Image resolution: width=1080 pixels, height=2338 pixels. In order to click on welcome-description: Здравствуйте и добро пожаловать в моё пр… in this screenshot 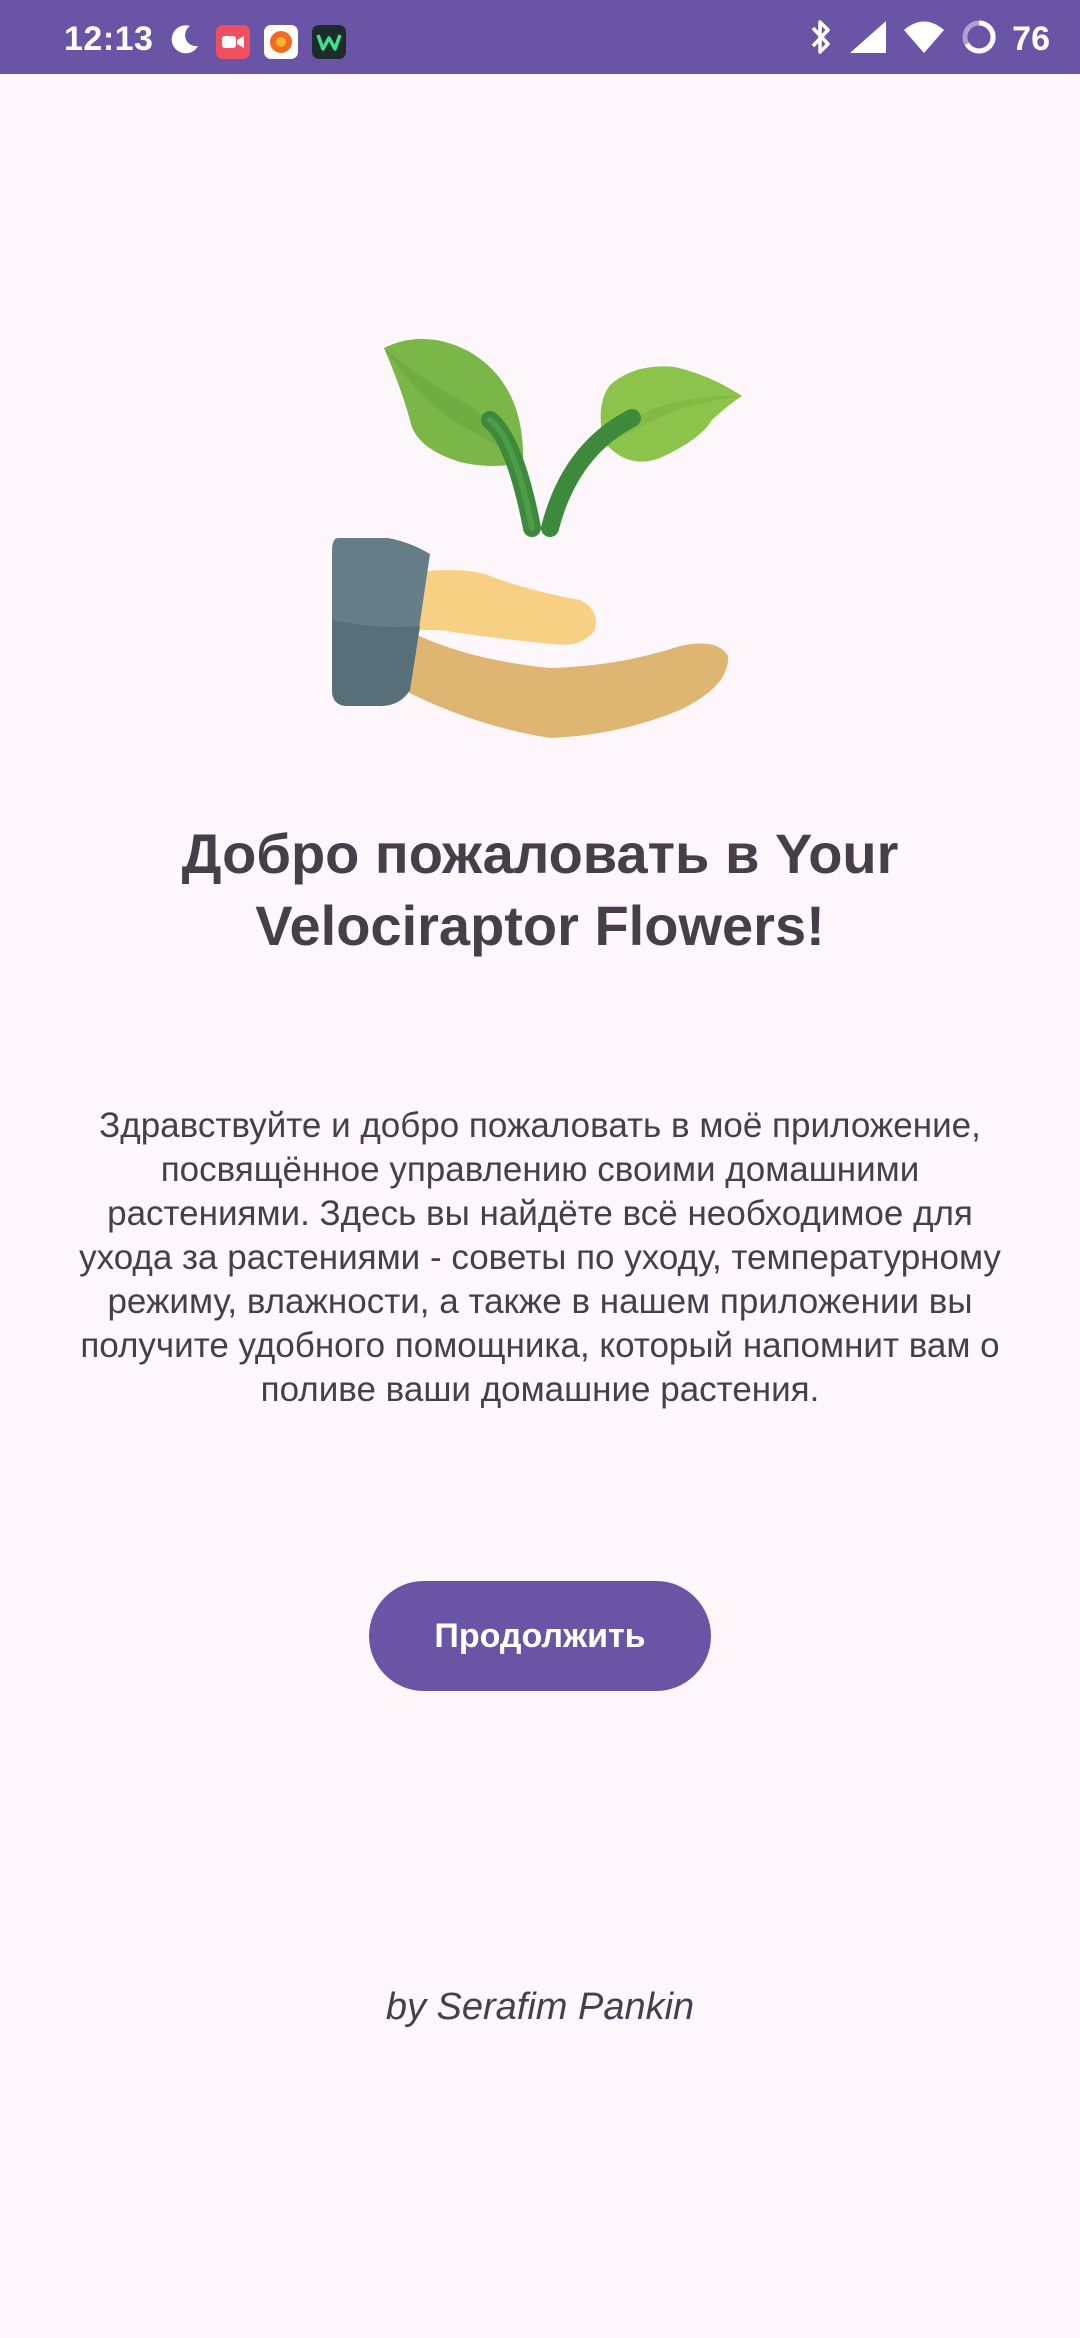, I will do `click(540, 1257)`.